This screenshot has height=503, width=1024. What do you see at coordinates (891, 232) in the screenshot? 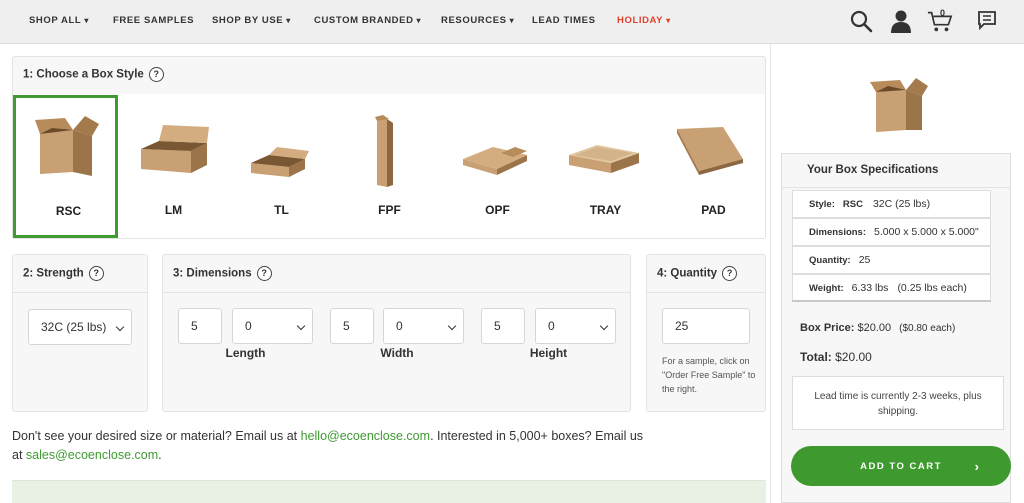
I see `spec-dimensions-row: Dimensions: 5.000 x 5.000 x 5.000"` at bounding box center [891, 232].